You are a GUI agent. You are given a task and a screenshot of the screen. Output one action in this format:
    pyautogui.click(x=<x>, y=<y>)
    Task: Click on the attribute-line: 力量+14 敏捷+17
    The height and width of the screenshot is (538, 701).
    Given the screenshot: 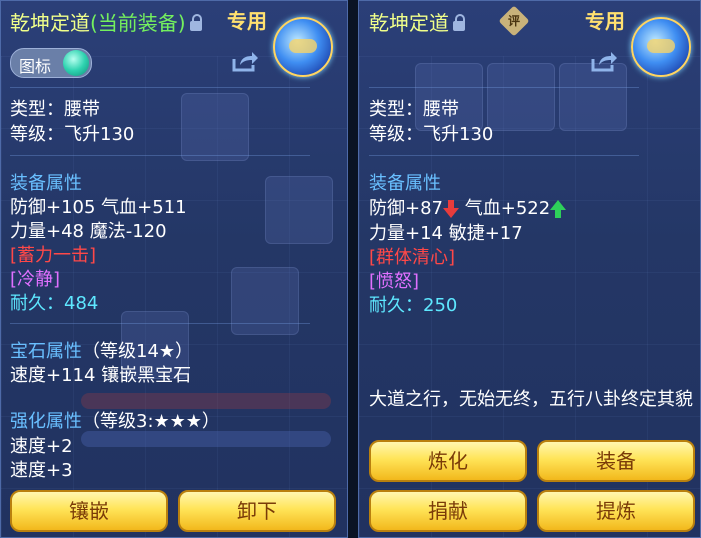 What is the action you would take?
    pyautogui.click(x=446, y=233)
    